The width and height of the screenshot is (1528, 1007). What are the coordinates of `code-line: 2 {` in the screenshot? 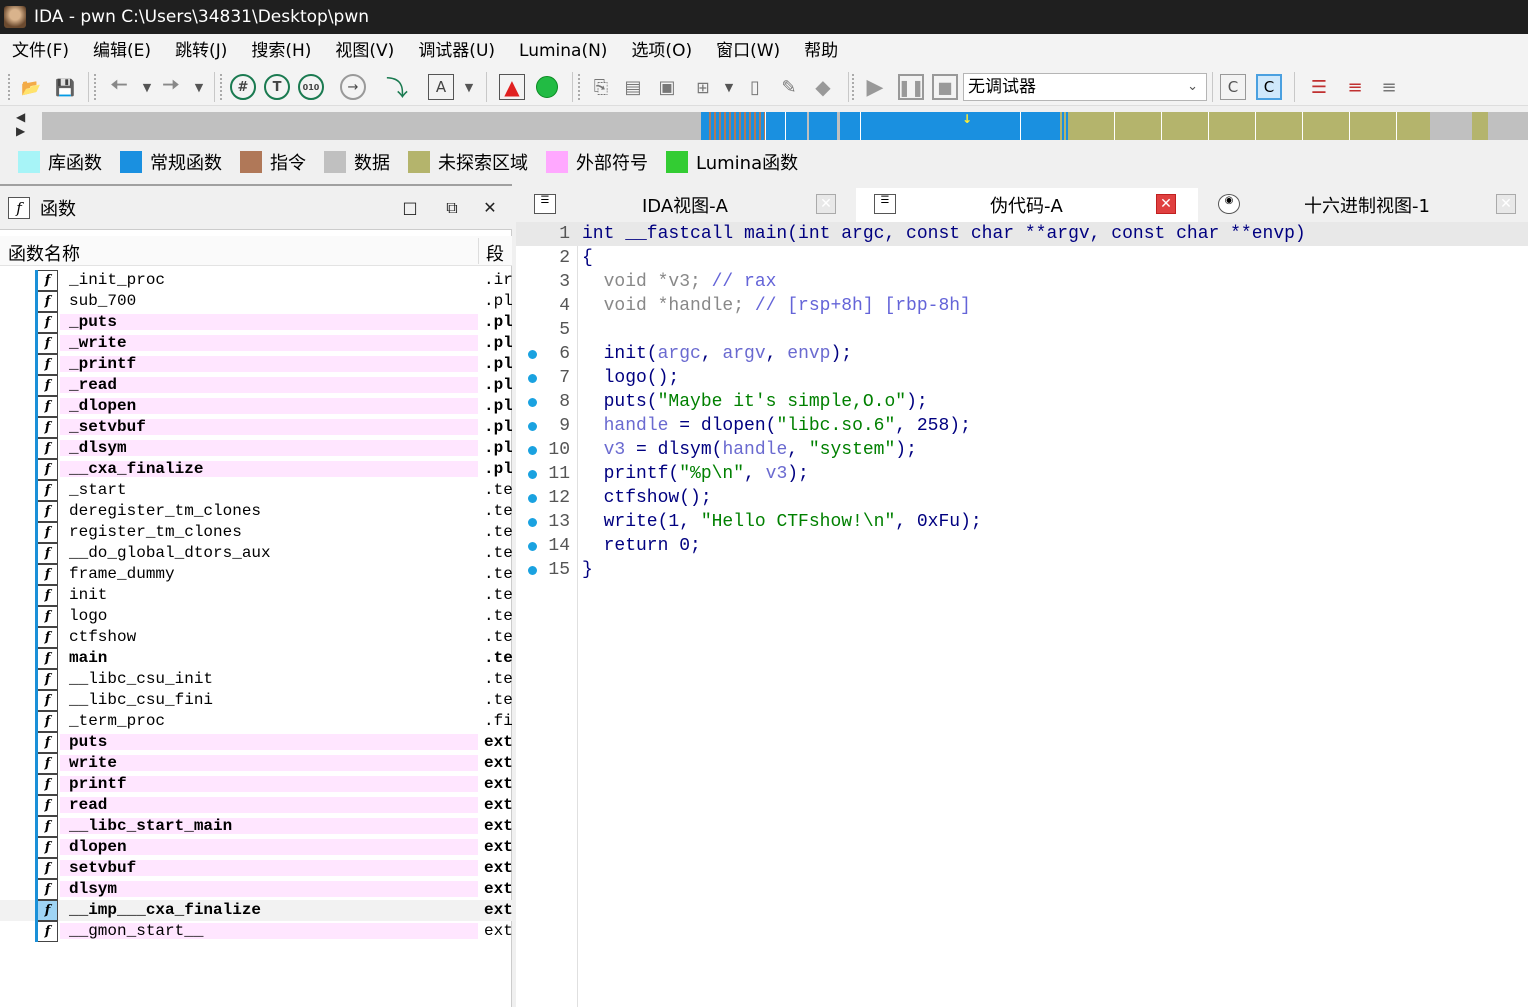 It's located at (1022, 258).